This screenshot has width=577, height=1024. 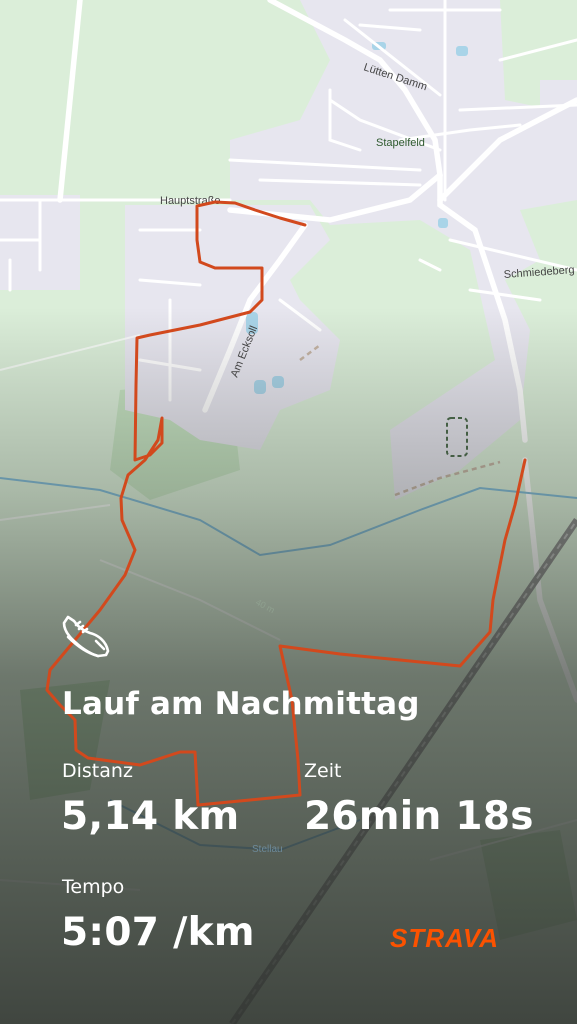 What do you see at coordinates (267, 849) in the screenshot?
I see `label-stellau: Stellau` at bounding box center [267, 849].